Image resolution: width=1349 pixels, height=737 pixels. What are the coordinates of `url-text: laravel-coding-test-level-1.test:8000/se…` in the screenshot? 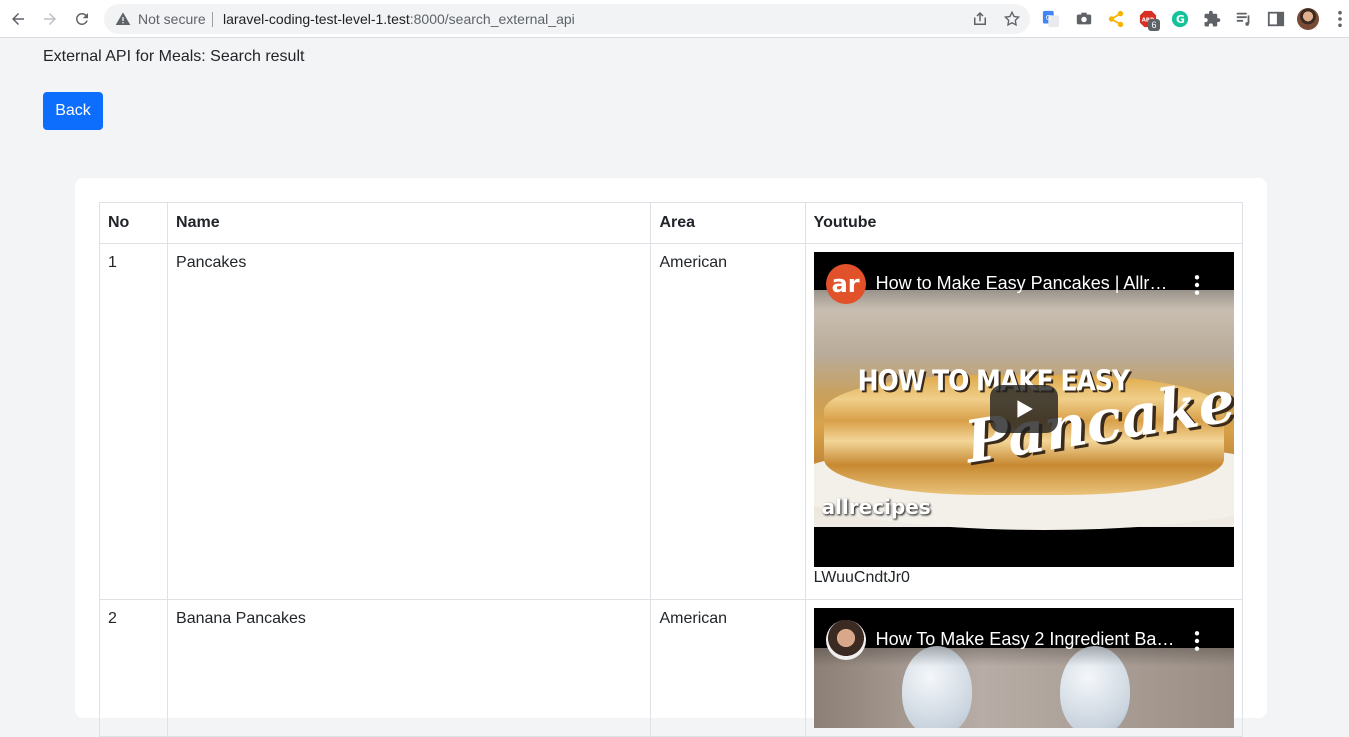 It's located at (399, 19).